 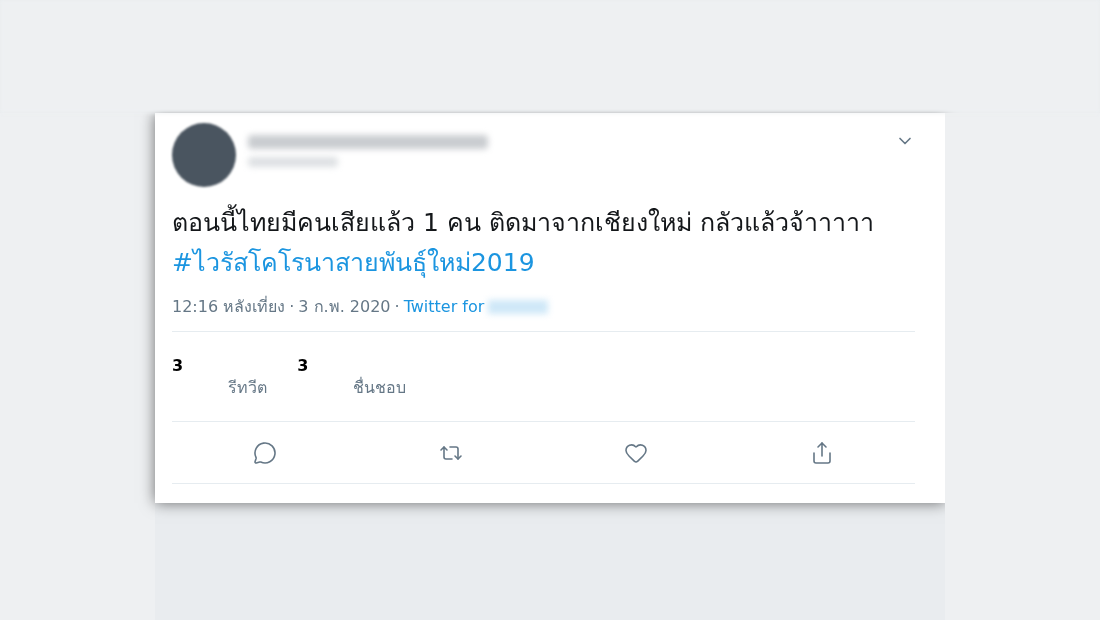 What do you see at coordinates (248, 398) in the screenshot?
I see `stat-label: รีทวีต` at bounding box center [248, 398].